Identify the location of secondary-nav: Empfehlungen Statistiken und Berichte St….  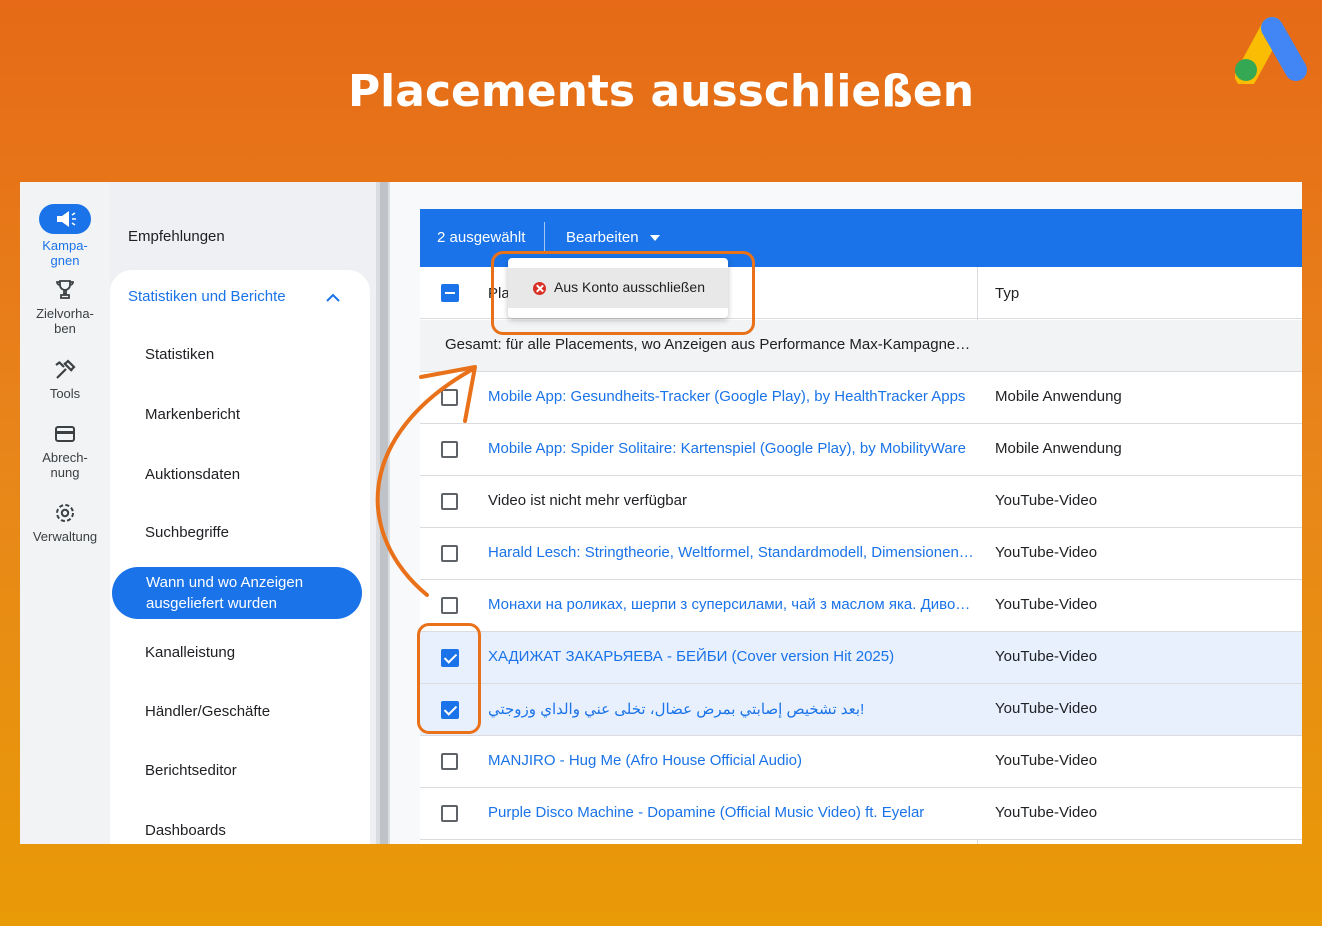
(243, 513).